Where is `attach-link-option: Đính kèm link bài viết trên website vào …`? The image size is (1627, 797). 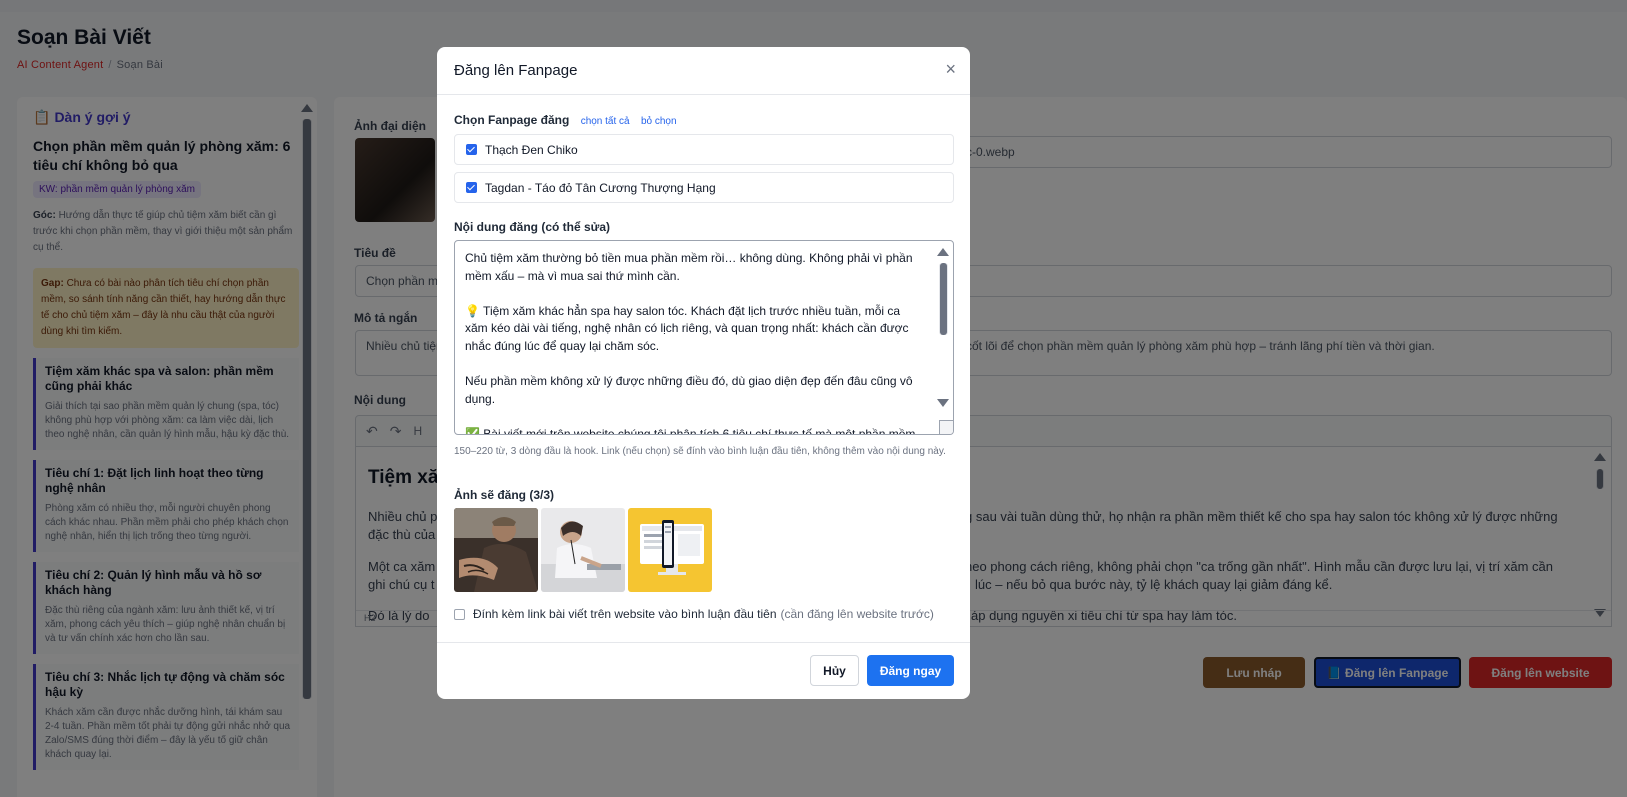
attach-link-option: Đính kèm link bài viết trên website vào … is located at coordinates (694, 614).